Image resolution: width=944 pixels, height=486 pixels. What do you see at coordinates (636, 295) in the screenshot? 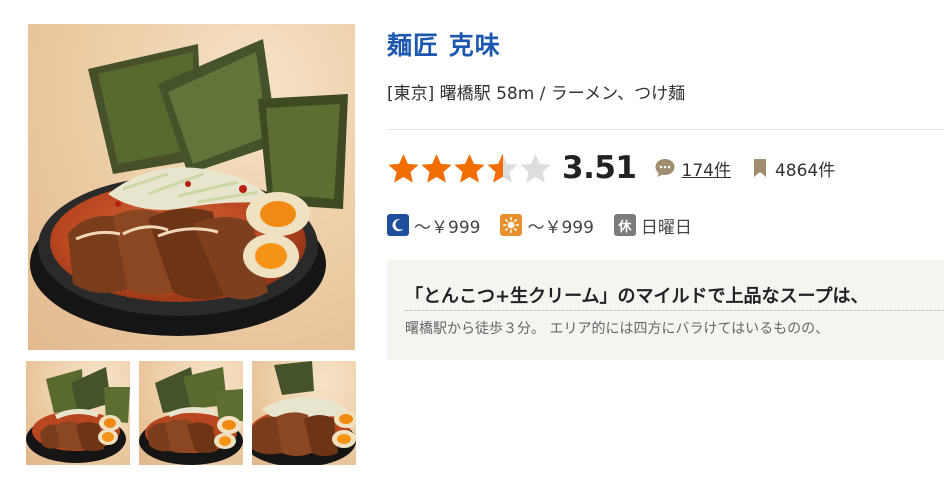
I see `pr-title: 「とんこつ+生クリーム」のマイルドで上品なスープは、` at bounding box center [636, 295].